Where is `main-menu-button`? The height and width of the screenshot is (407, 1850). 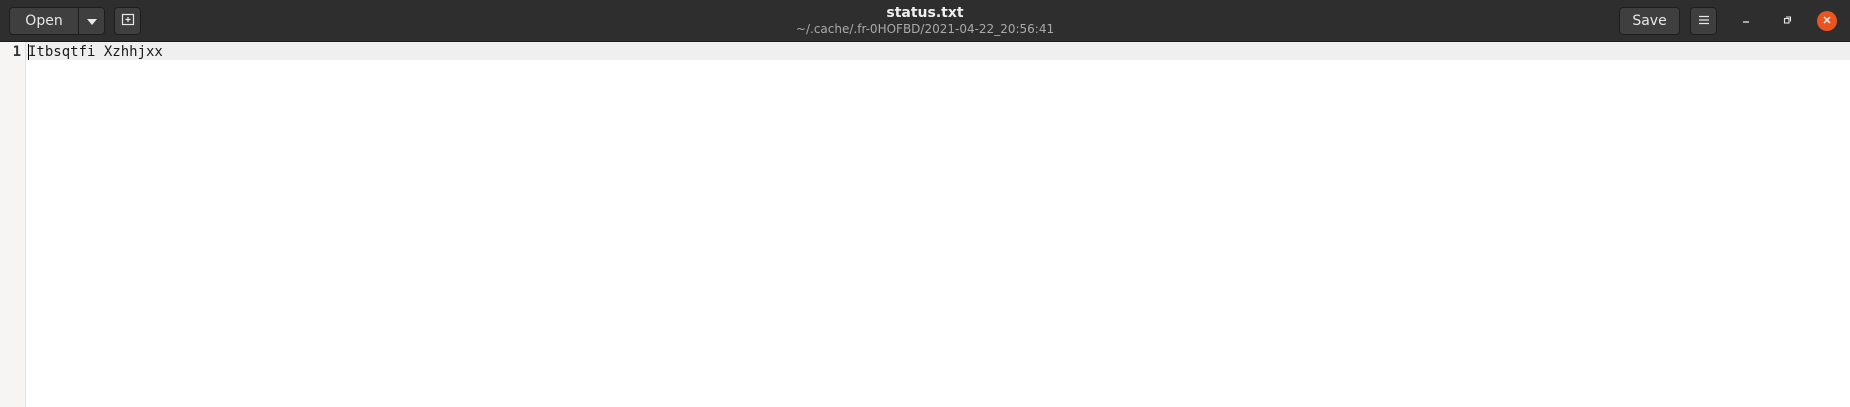 main-menu-button is located at coordinates (1703, 21).